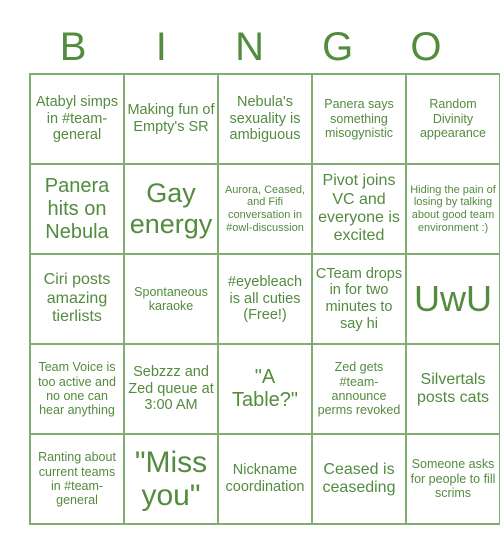 The height and width of the screenshot is (544, 500). I want to click on header-letter-i: I, so click(161, 47).